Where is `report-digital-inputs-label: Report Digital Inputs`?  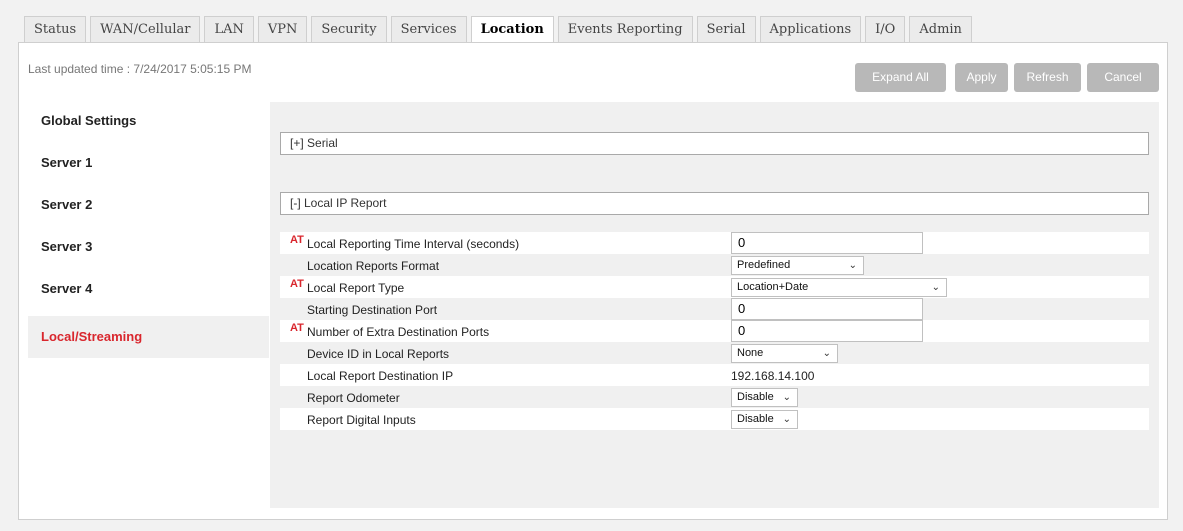
report-digital-inputs-label: Report Digital Inputs is located at coordinates (361, 420).